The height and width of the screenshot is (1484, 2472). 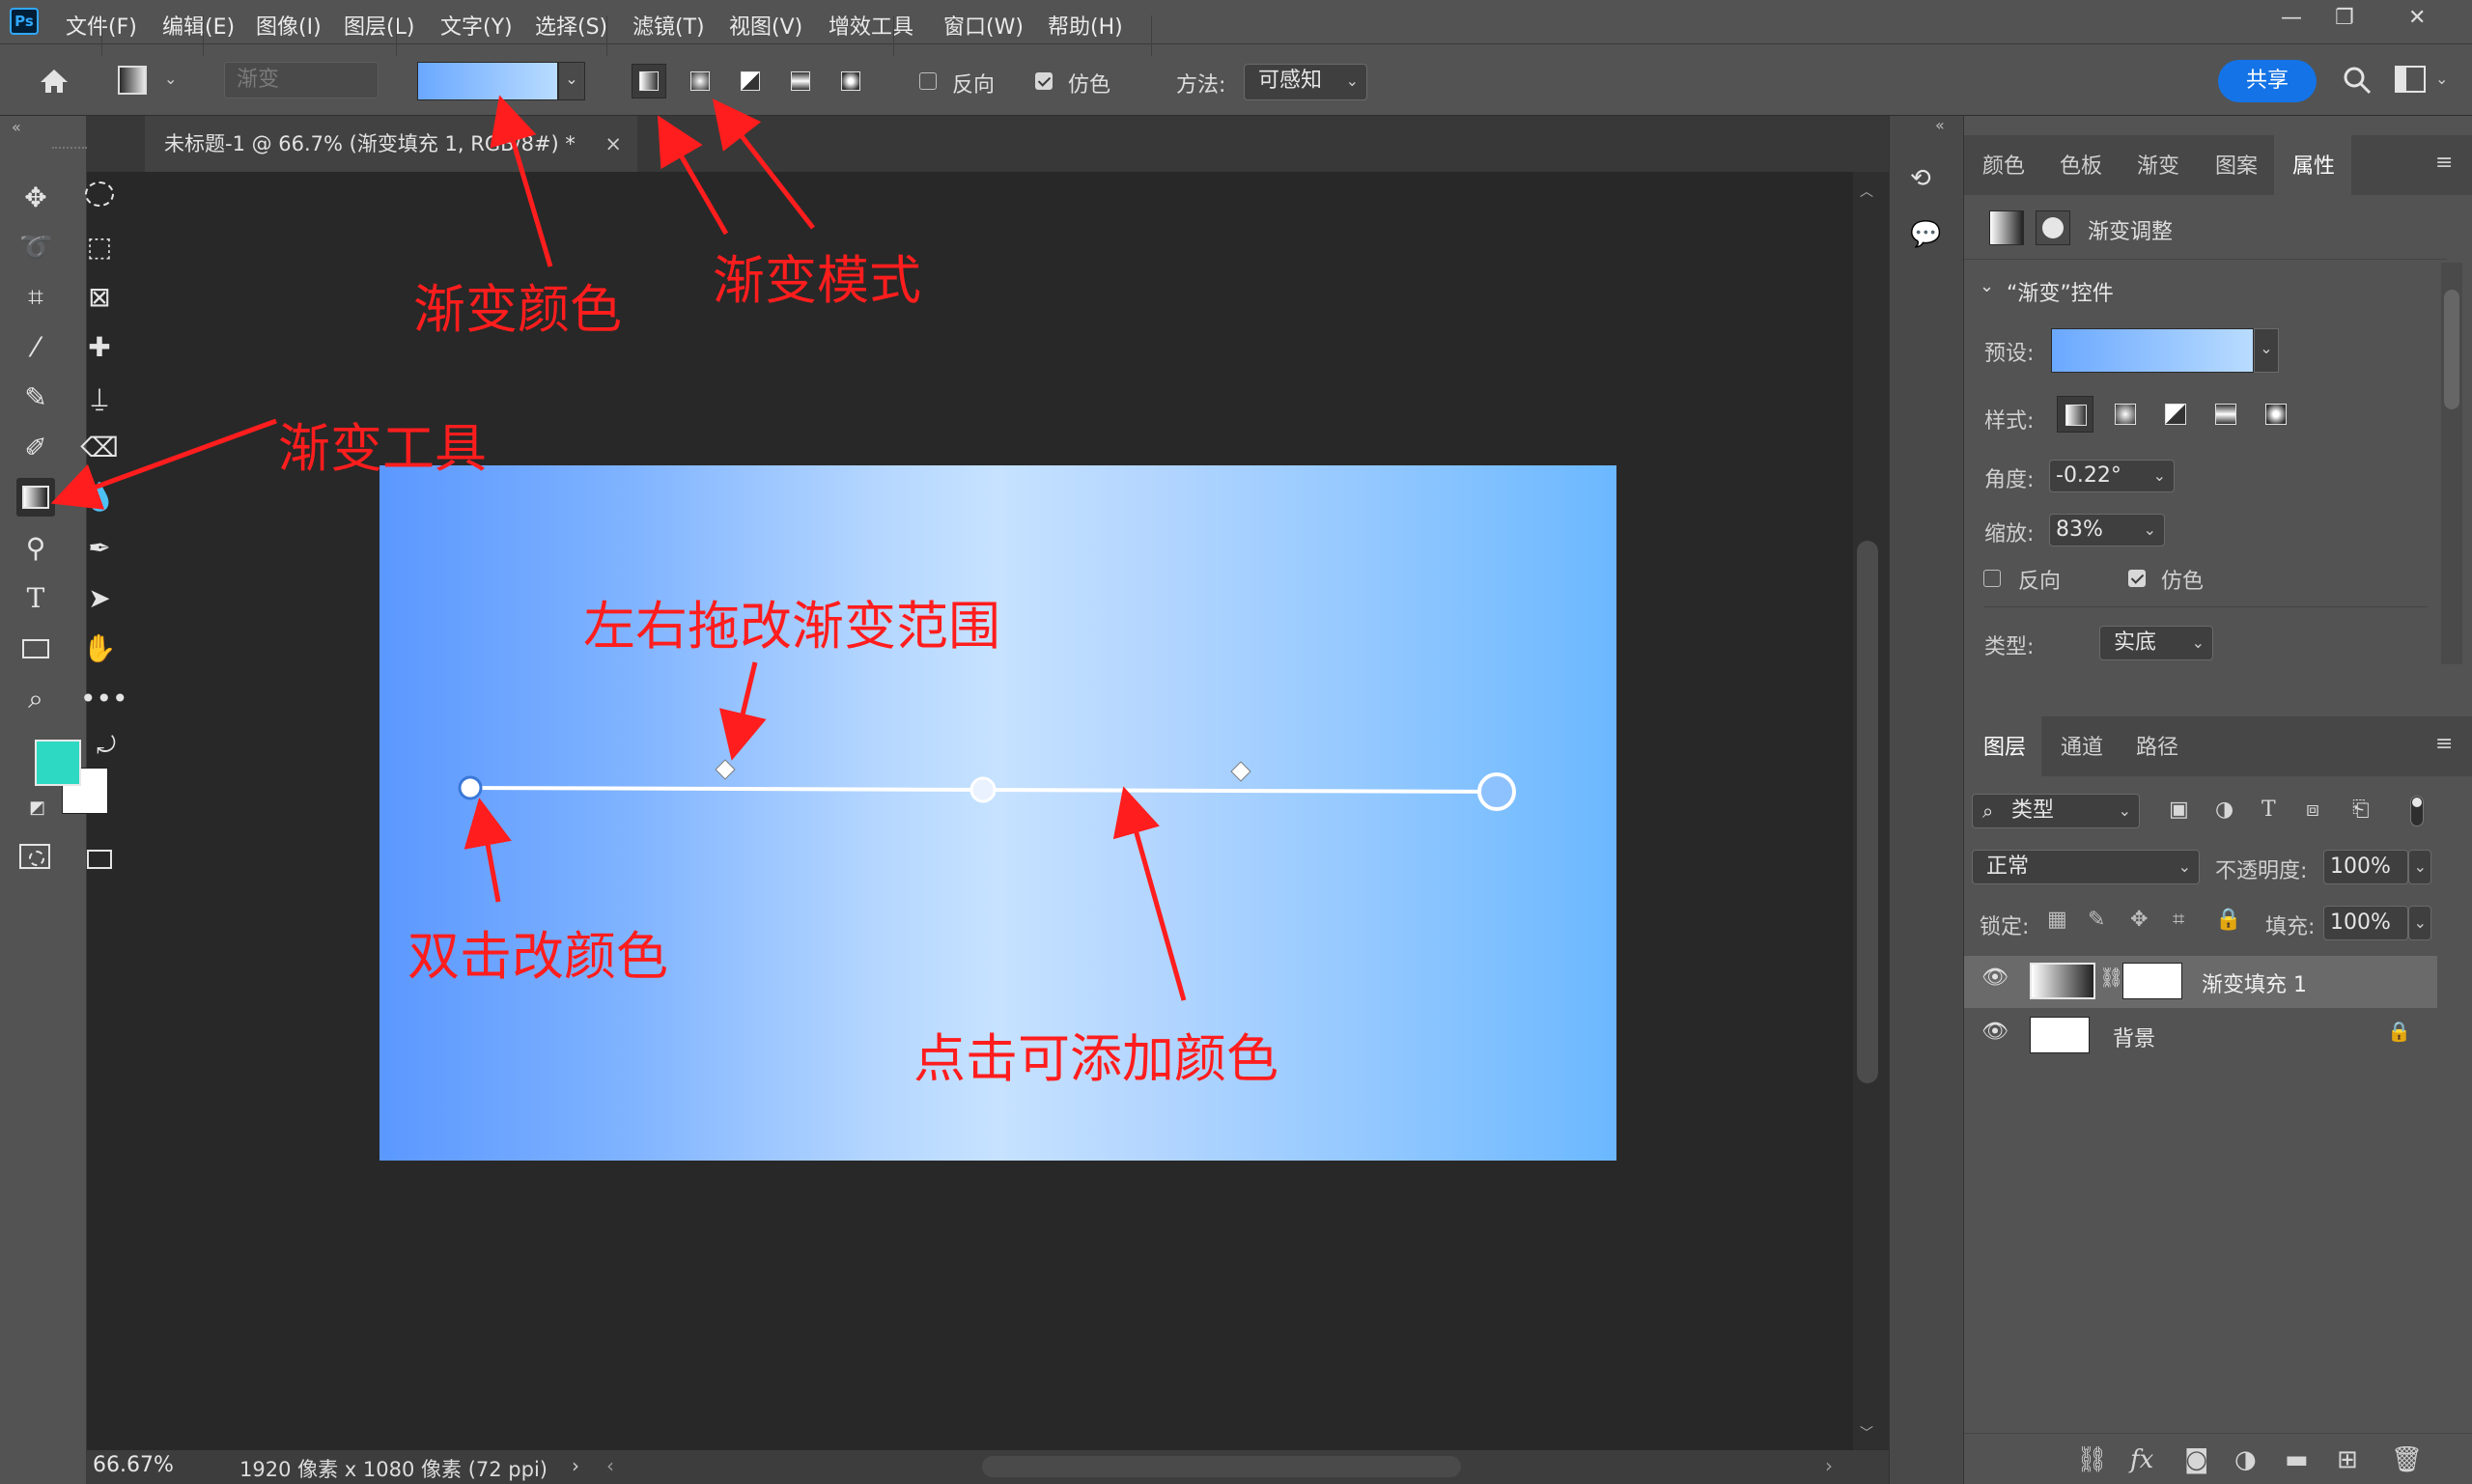 I want to click on arrow-to-gradient-tool, so click(x=163, y=464).